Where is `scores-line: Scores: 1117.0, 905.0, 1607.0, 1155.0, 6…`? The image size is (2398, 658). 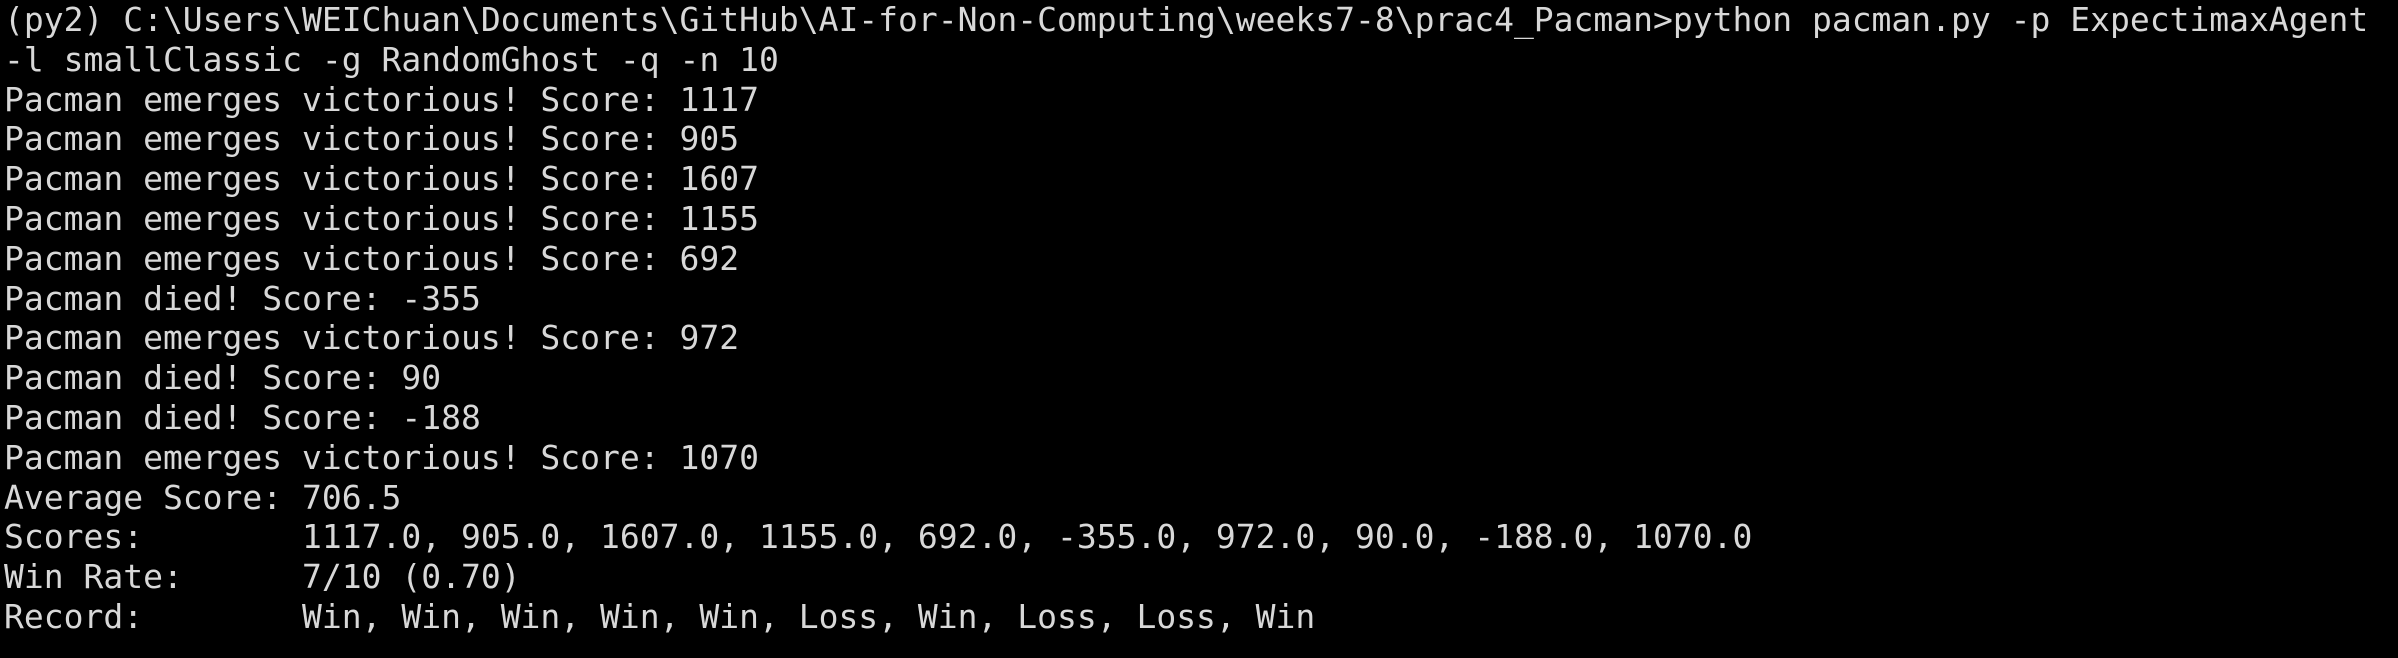
scores-line: Scores: 1117.0, 905.0, 1607.0, 1155.0, 6… is located at coordinates (878, 537).